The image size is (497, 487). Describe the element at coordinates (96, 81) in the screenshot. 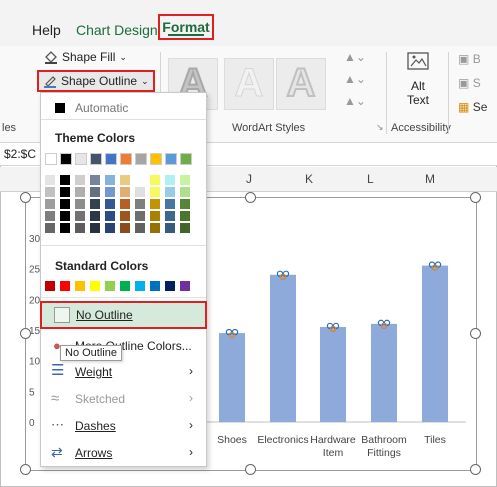

I see `shape-outline-button: Shape Outline ⌄` at that location.